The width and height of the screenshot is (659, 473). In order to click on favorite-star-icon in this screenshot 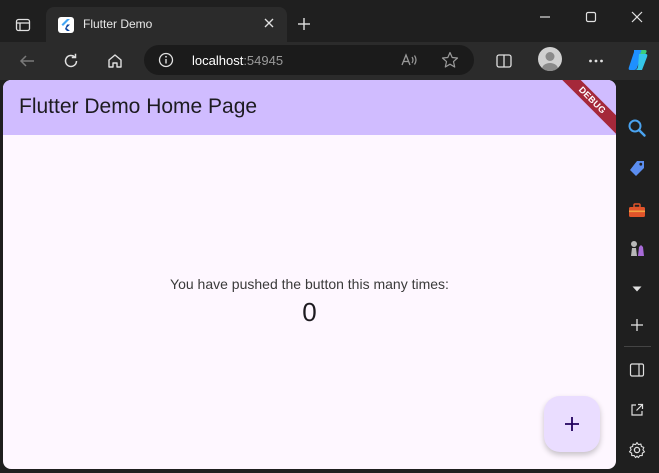, I will do `click(450, 59)`.